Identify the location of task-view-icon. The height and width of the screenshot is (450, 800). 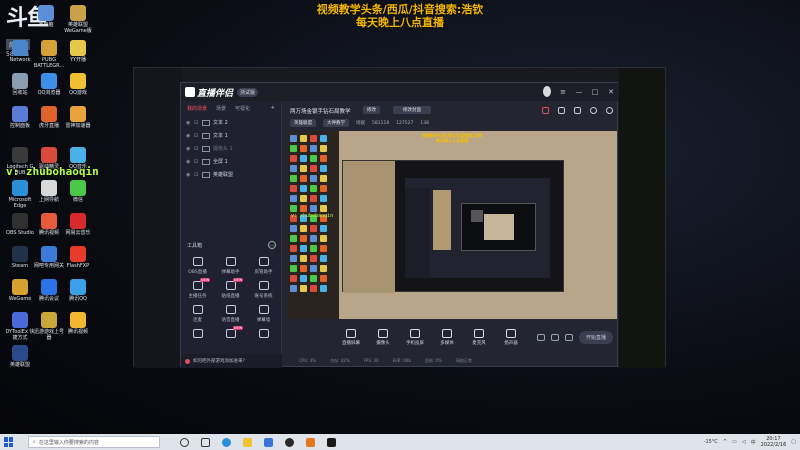
(205, 442).